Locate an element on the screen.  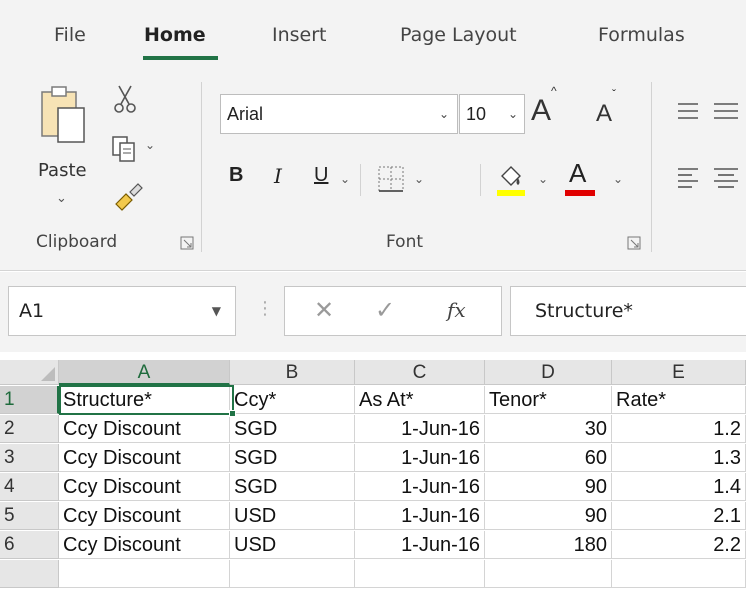
cell-c1: As At* is located at coordinates (420, 400).